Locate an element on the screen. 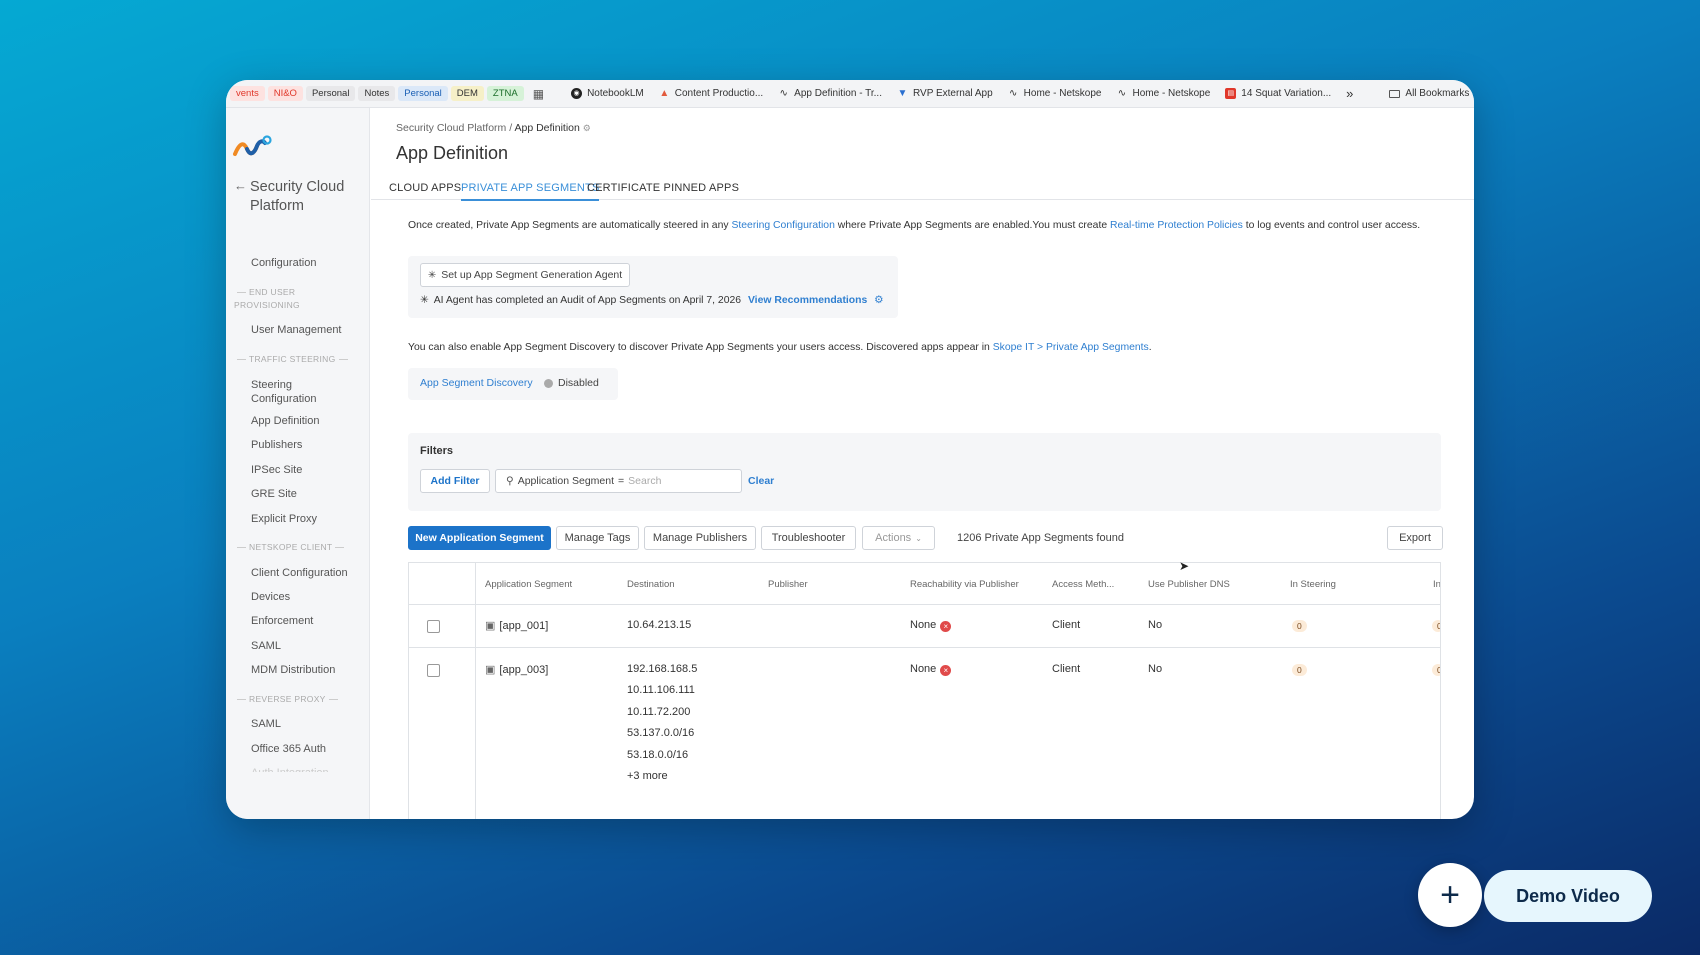 This screenshot has height=955, width=1700. sidebar-item-ipsec-site: IPSec Site is located at coordinates (276, 470).